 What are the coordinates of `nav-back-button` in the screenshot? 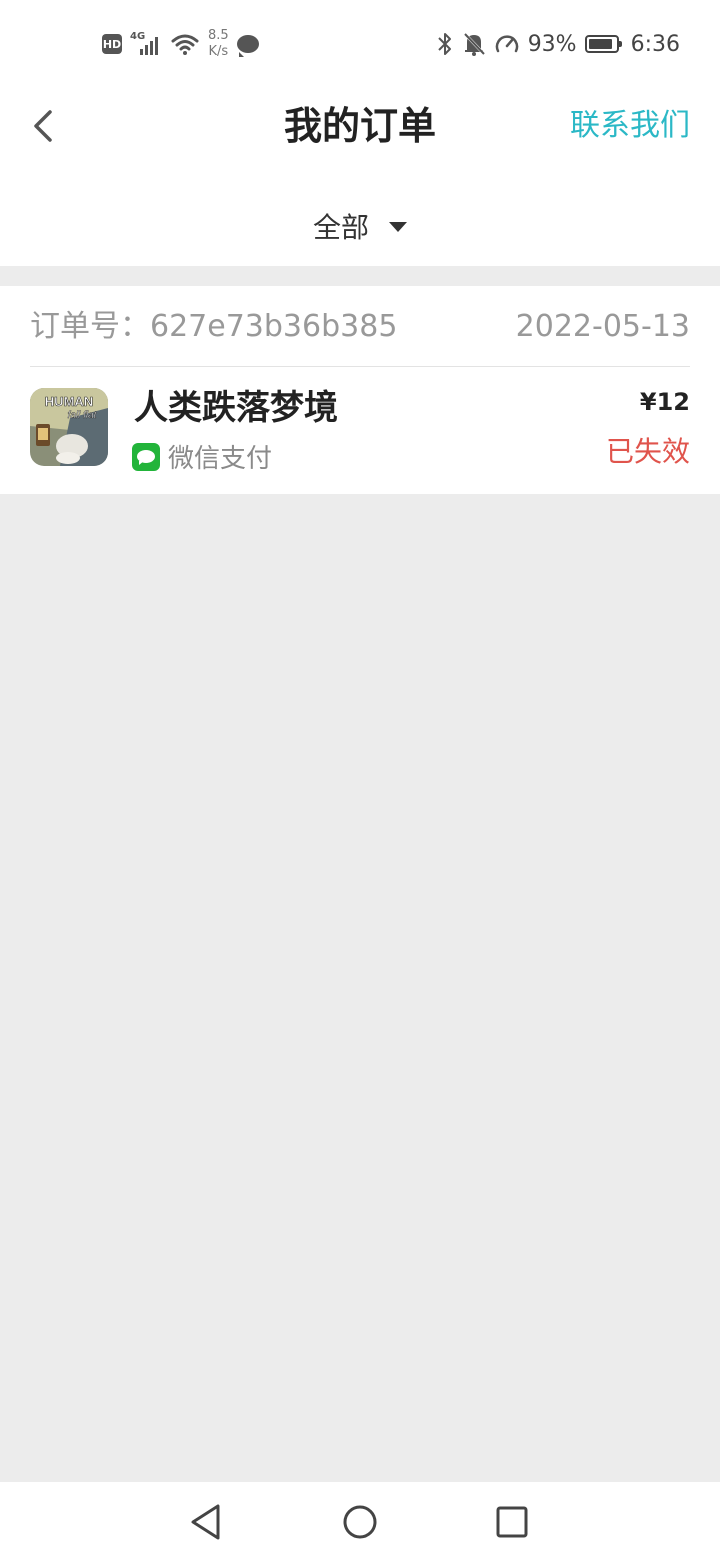 It's located at (206, 1522).